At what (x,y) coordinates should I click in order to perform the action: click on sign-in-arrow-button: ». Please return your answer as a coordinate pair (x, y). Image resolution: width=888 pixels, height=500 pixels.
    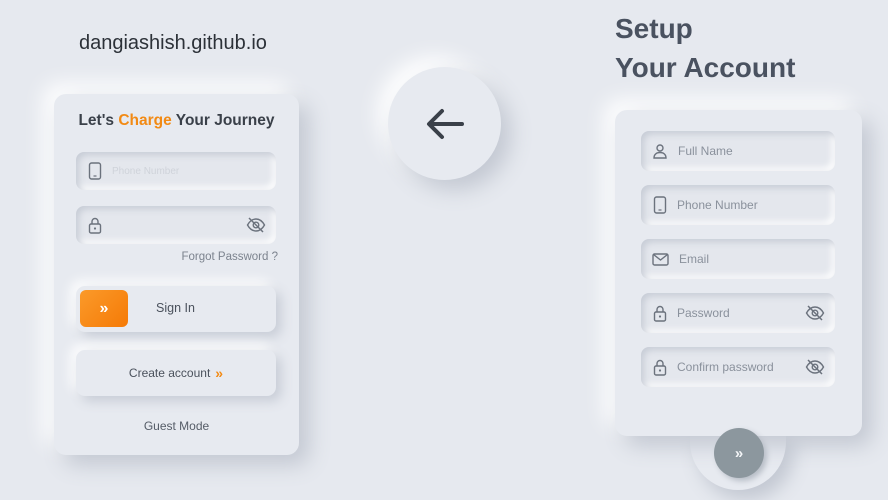
    Looking at the image, I should click on (104, 308).